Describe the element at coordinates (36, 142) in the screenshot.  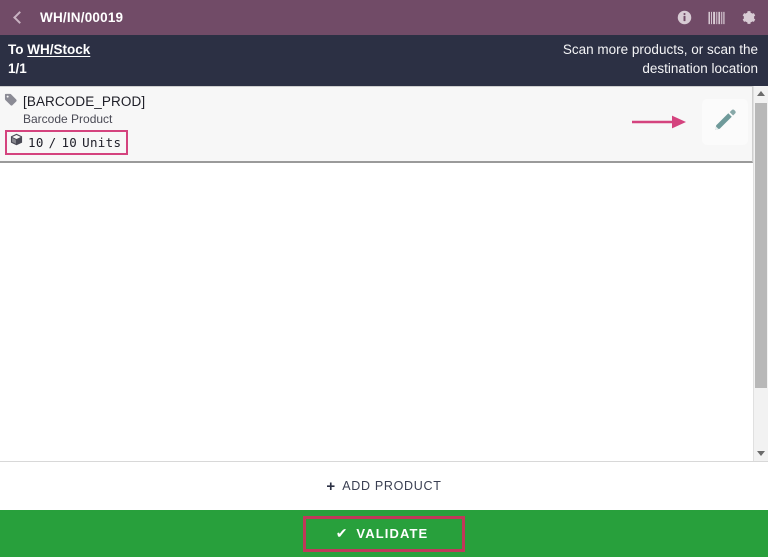
I see `quantity-done: 10` at that location.